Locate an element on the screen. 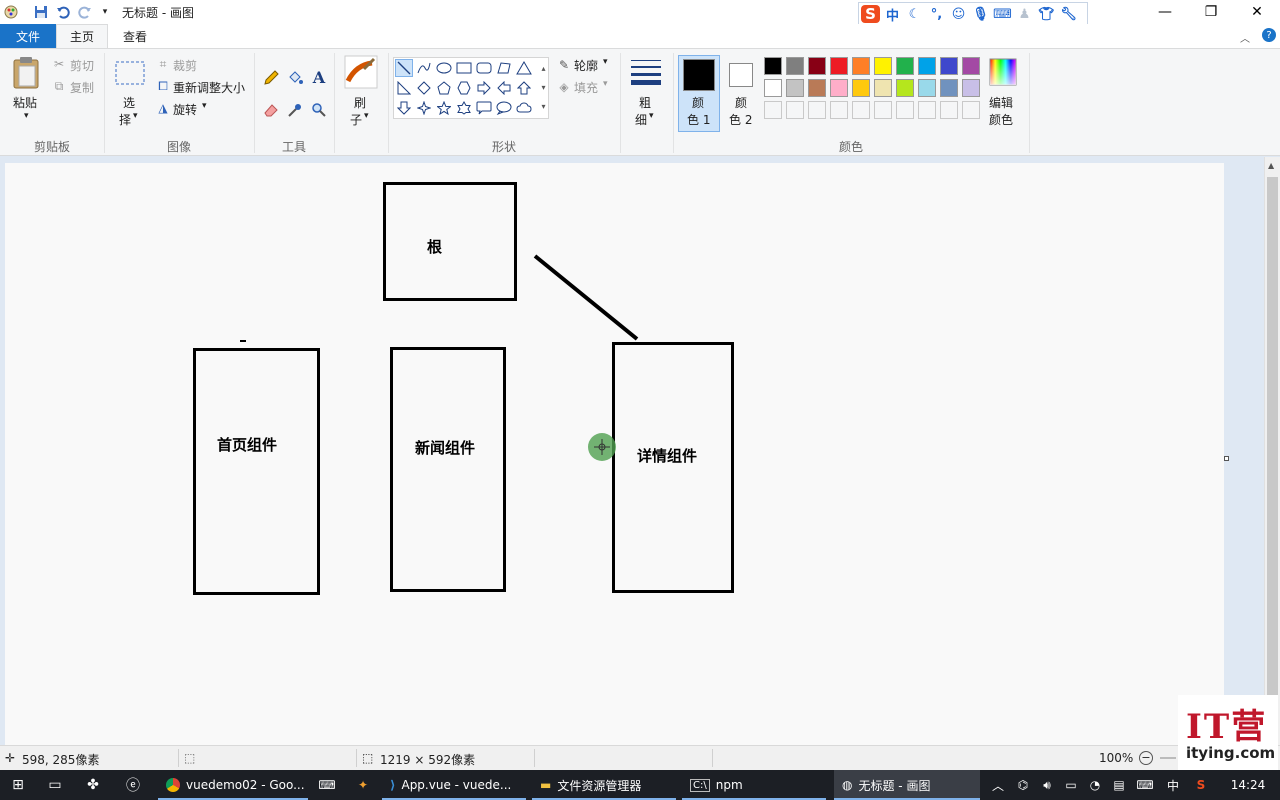  cloud-callout-shape-icon is located at coordinates (524, 108).